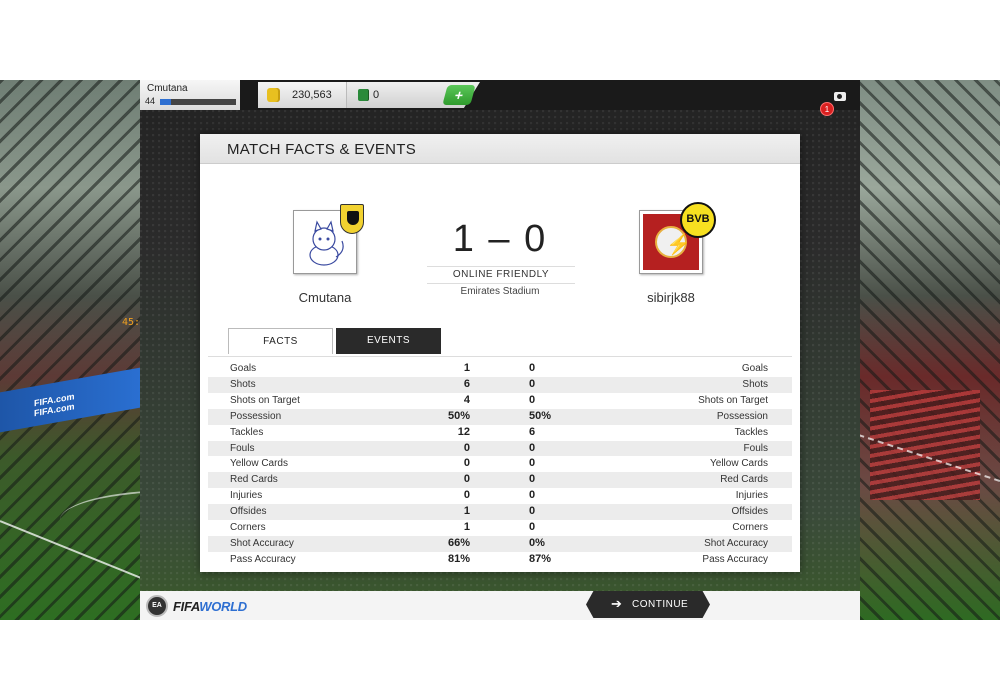  I want to click on stat-label-home: Offsides, so click(248, 512).